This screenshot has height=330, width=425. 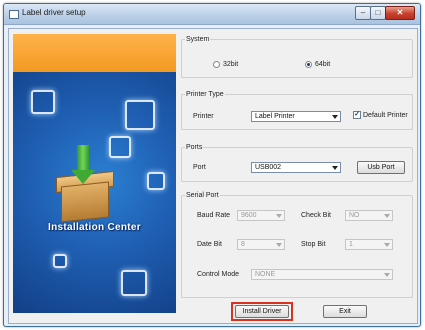 I want to click on printer-select: Label Printer, so click(x=296, y=116).